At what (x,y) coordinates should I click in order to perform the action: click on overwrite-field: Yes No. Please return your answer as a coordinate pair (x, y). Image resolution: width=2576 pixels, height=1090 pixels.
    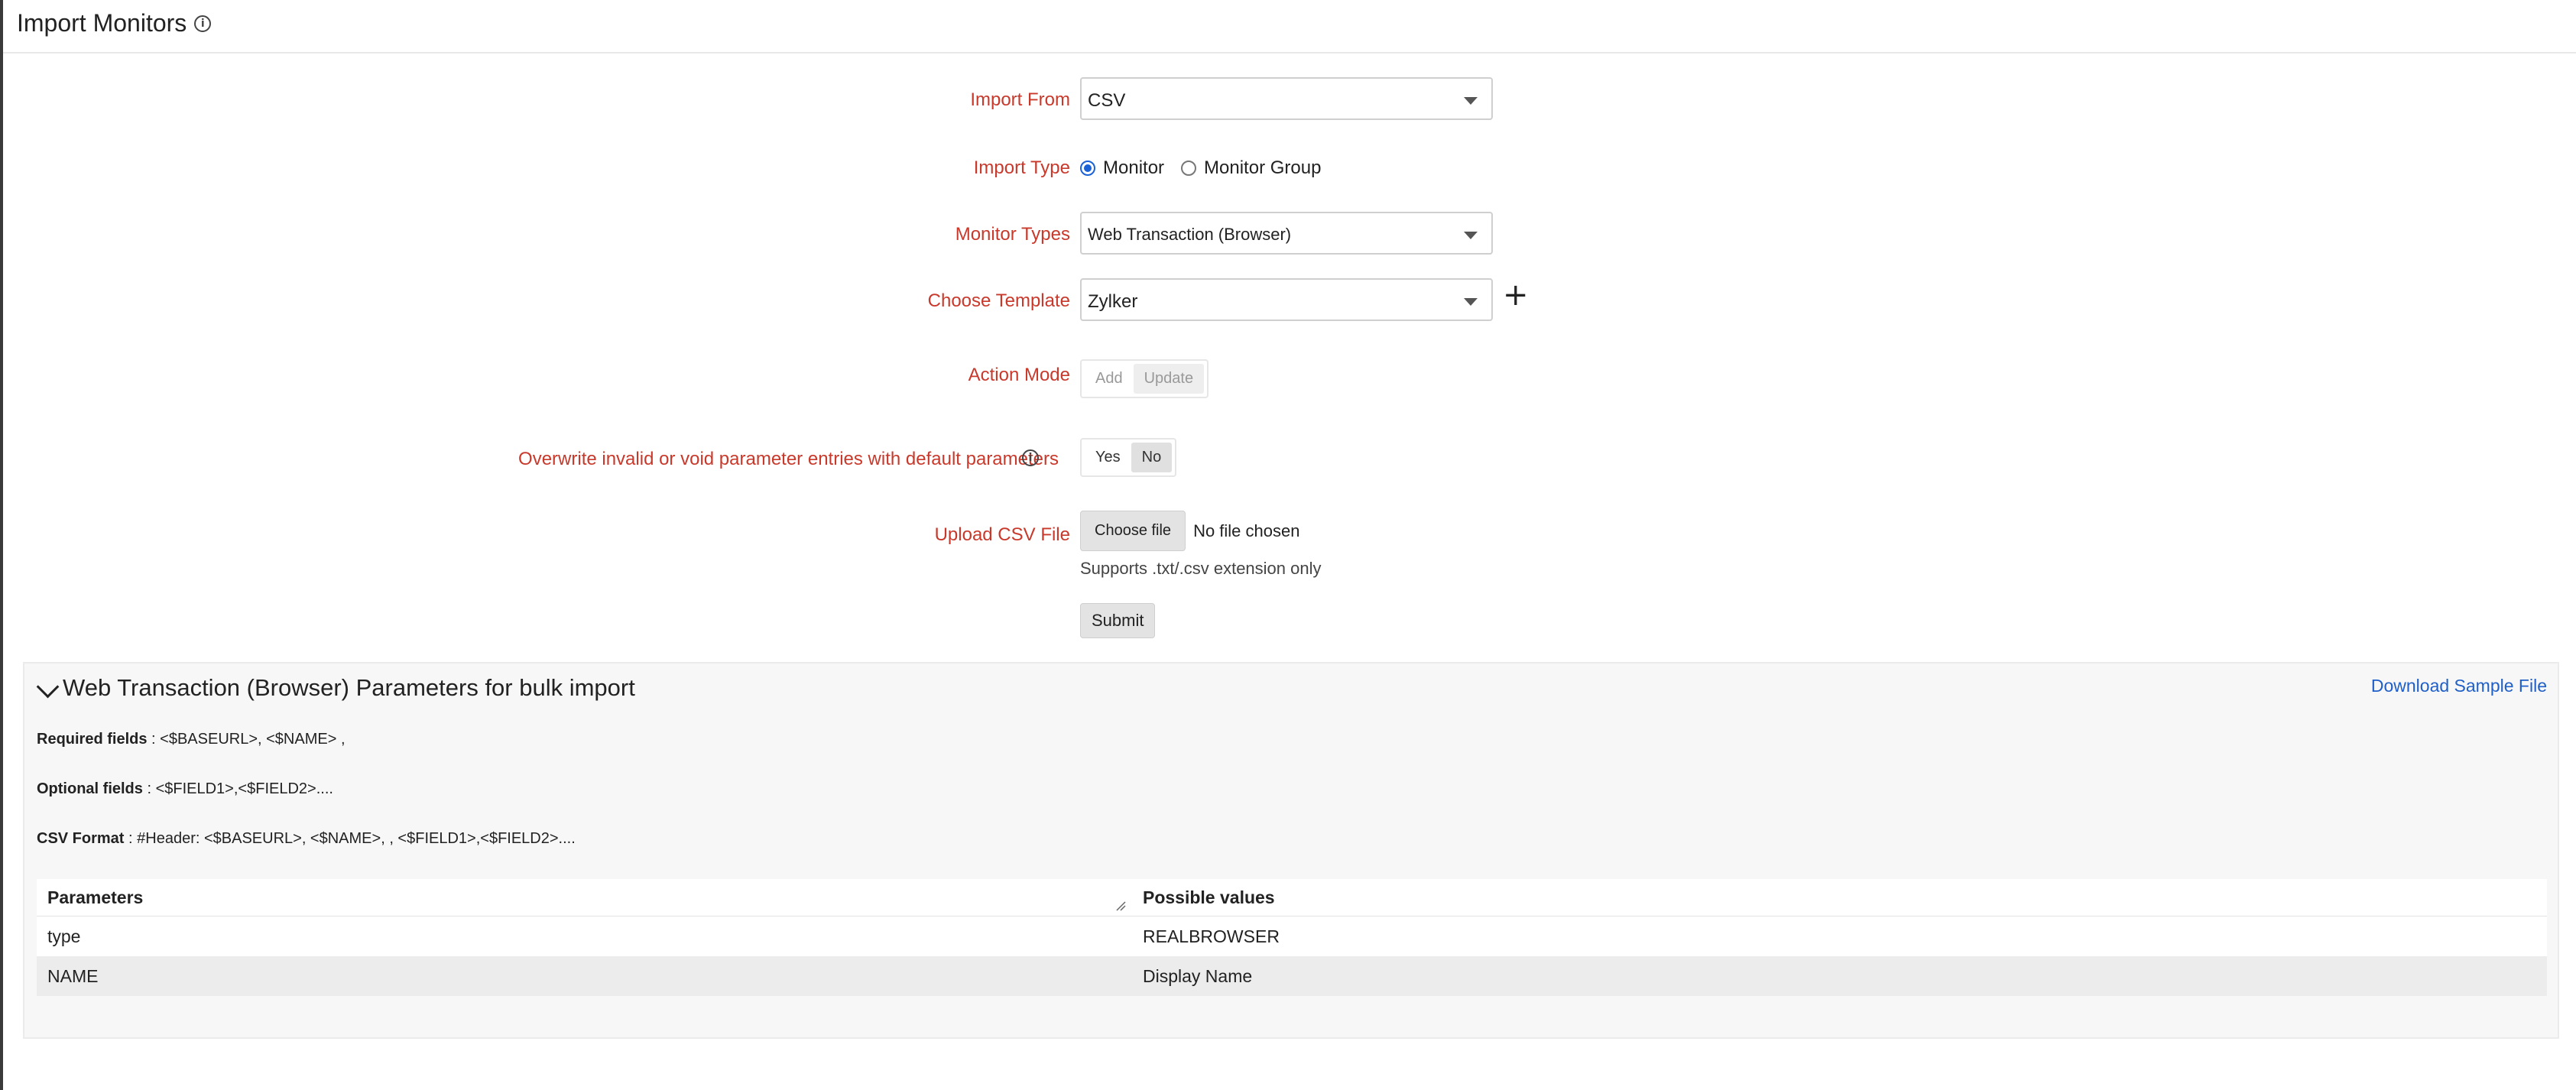
    Looking at the image, I should click on (1128, 458).